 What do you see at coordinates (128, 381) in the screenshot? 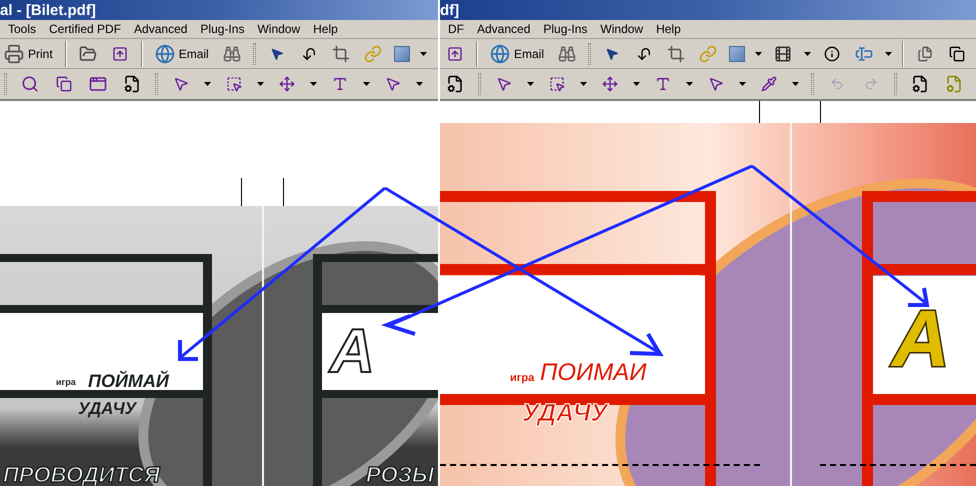
I see `ticket-headline: ПОЙМАЙ` at bounding box center [128, 381].